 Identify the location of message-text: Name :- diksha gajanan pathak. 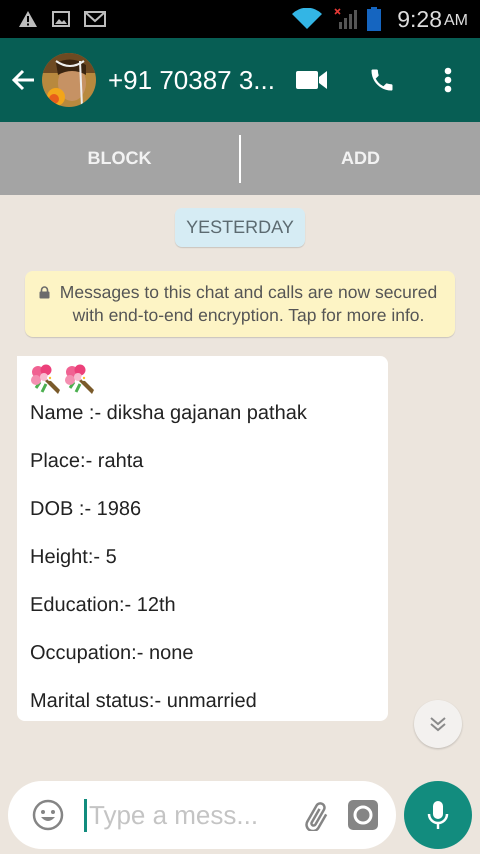
(169, 413).